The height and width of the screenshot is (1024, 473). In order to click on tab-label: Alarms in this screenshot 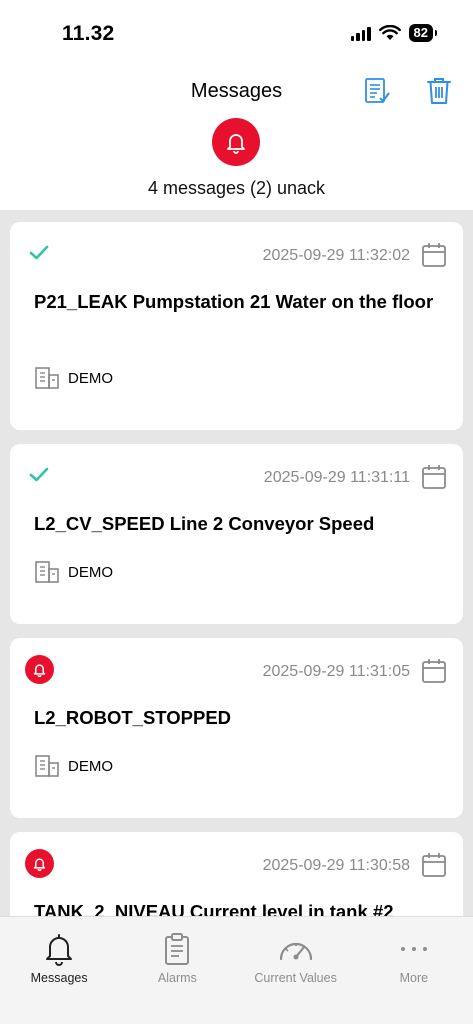, I will do `click(177, 978)`.